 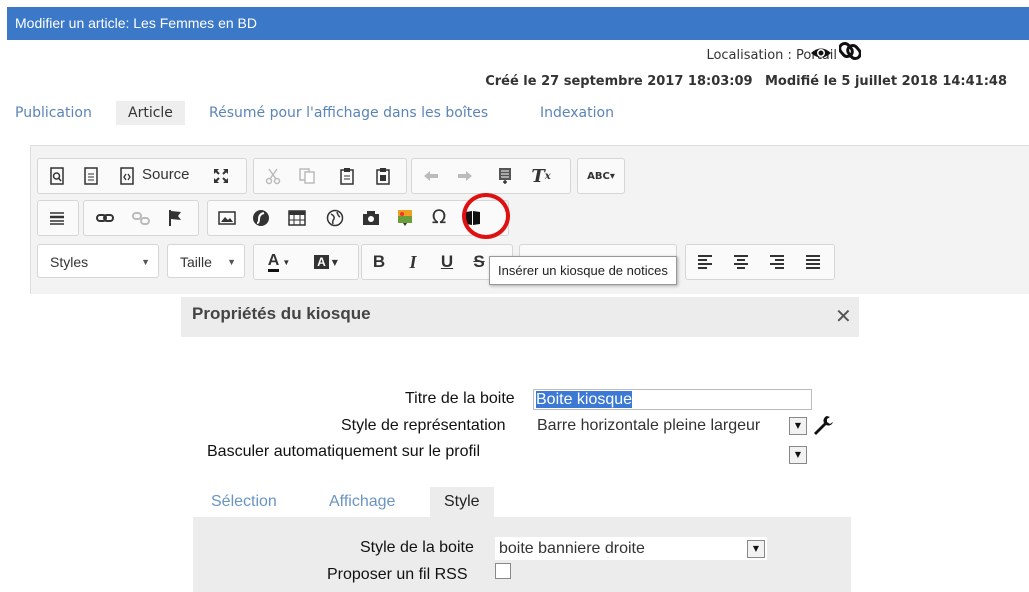 I want to click on size-combo: Taille ▼, so click(x=206, y=261).